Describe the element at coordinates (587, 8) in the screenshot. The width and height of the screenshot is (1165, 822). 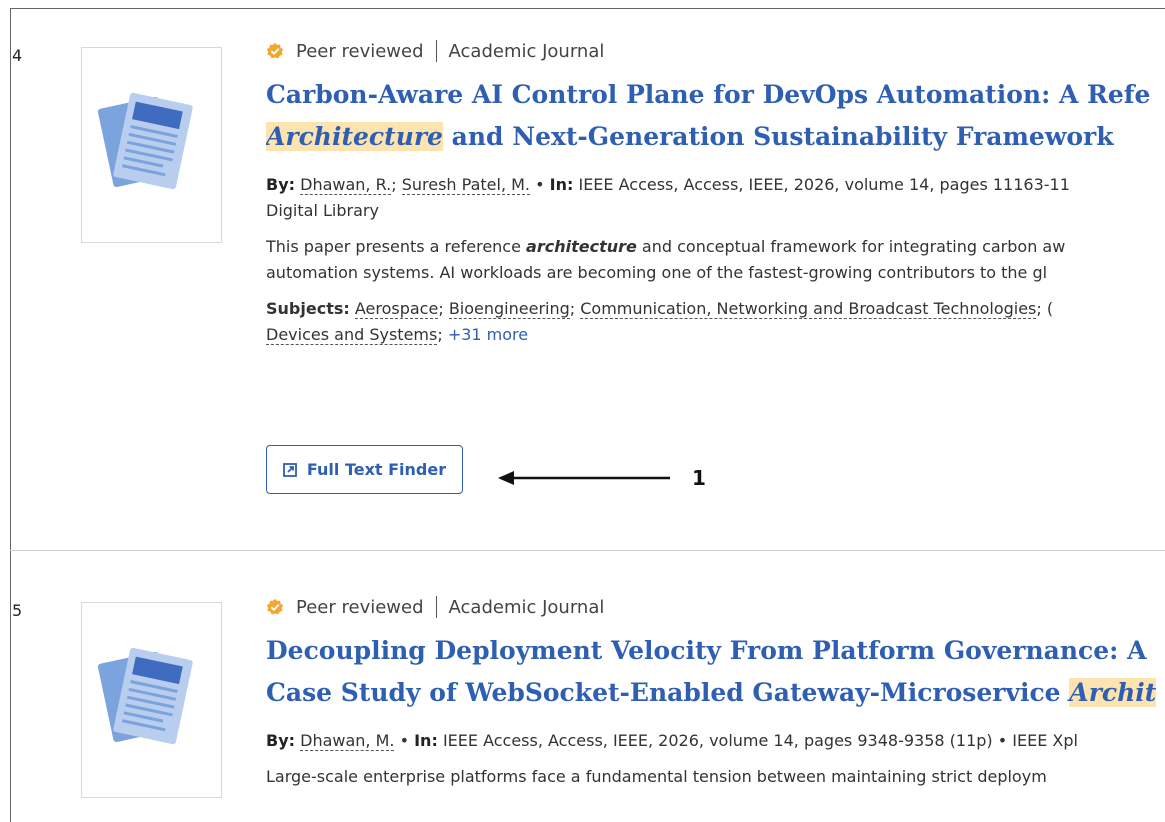
I see `frame-top-border` at that location.